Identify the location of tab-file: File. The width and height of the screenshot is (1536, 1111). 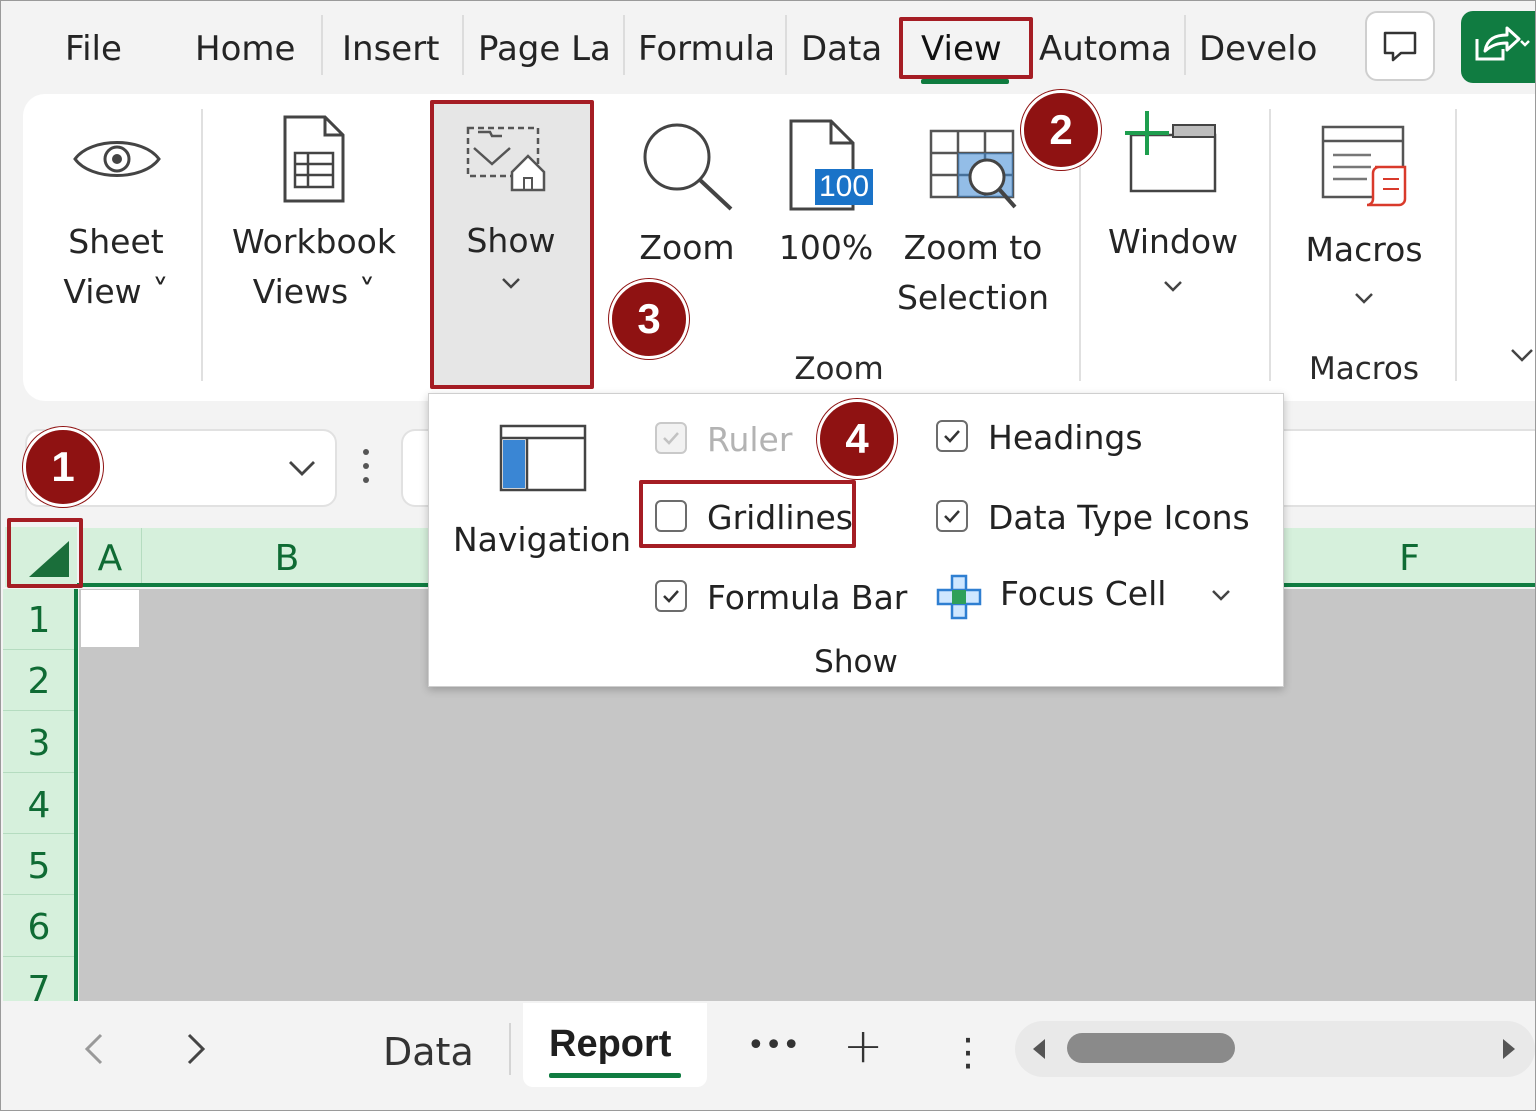
(93, 49).